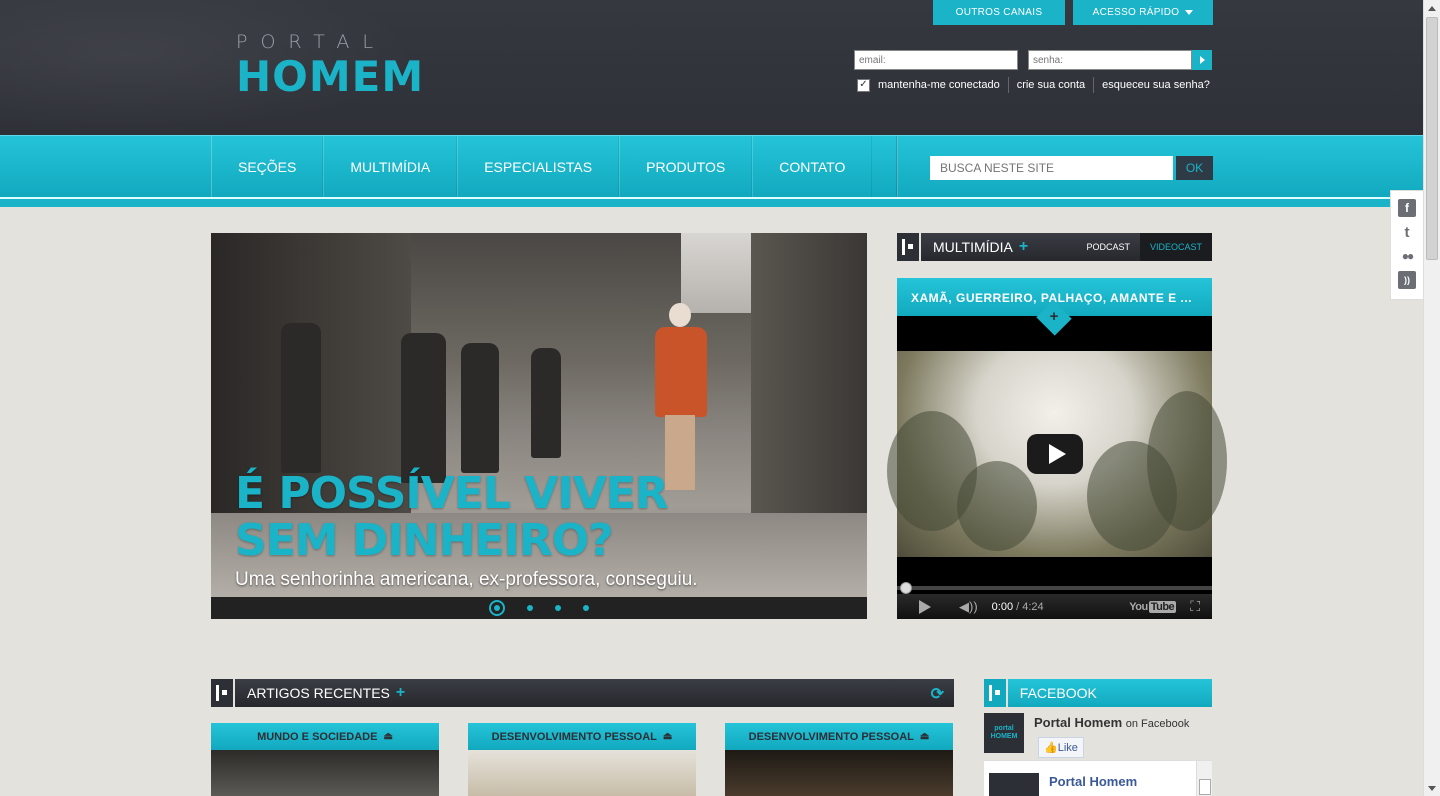  Describe the element at coordinates (1093, 781) in the screenshot. I see `facebook-feed-name: Portal Homem` at that location.